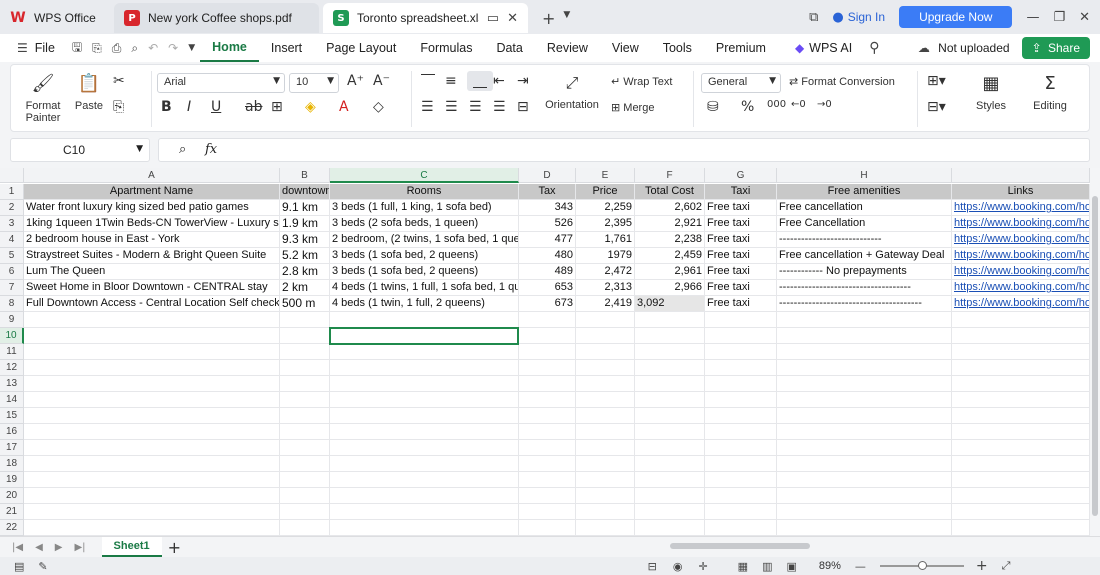  Describe the element at coordinates (1021, 192) in the screenshot. I see `header-cell: Links` at that location.